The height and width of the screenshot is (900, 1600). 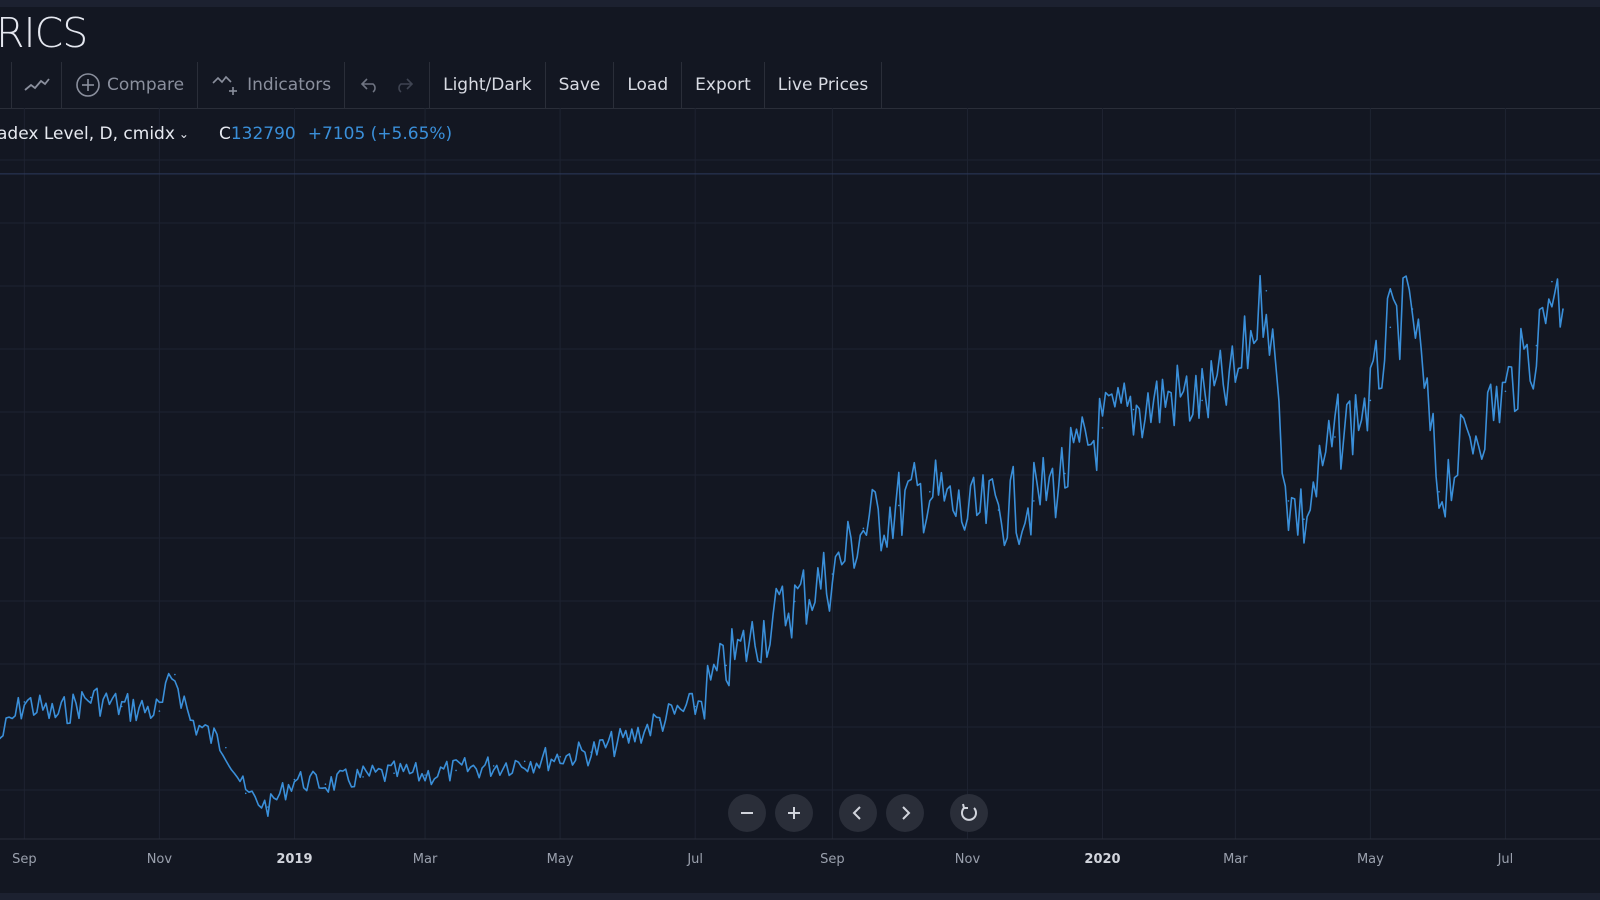 I want to click on reset-chart-button, so click(x=969, y=813).